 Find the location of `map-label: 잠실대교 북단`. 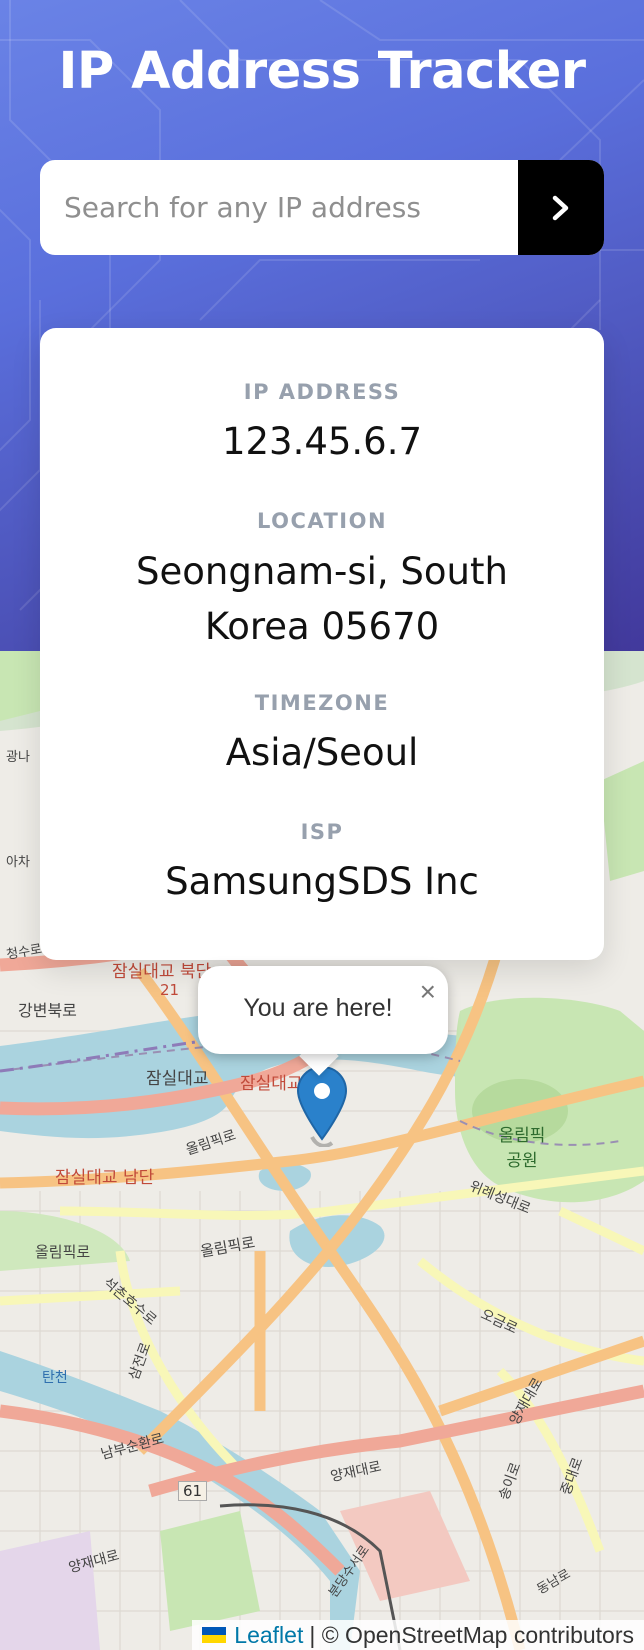

map-label: 잠실대교 북단 is located at coordinates (162, 972).